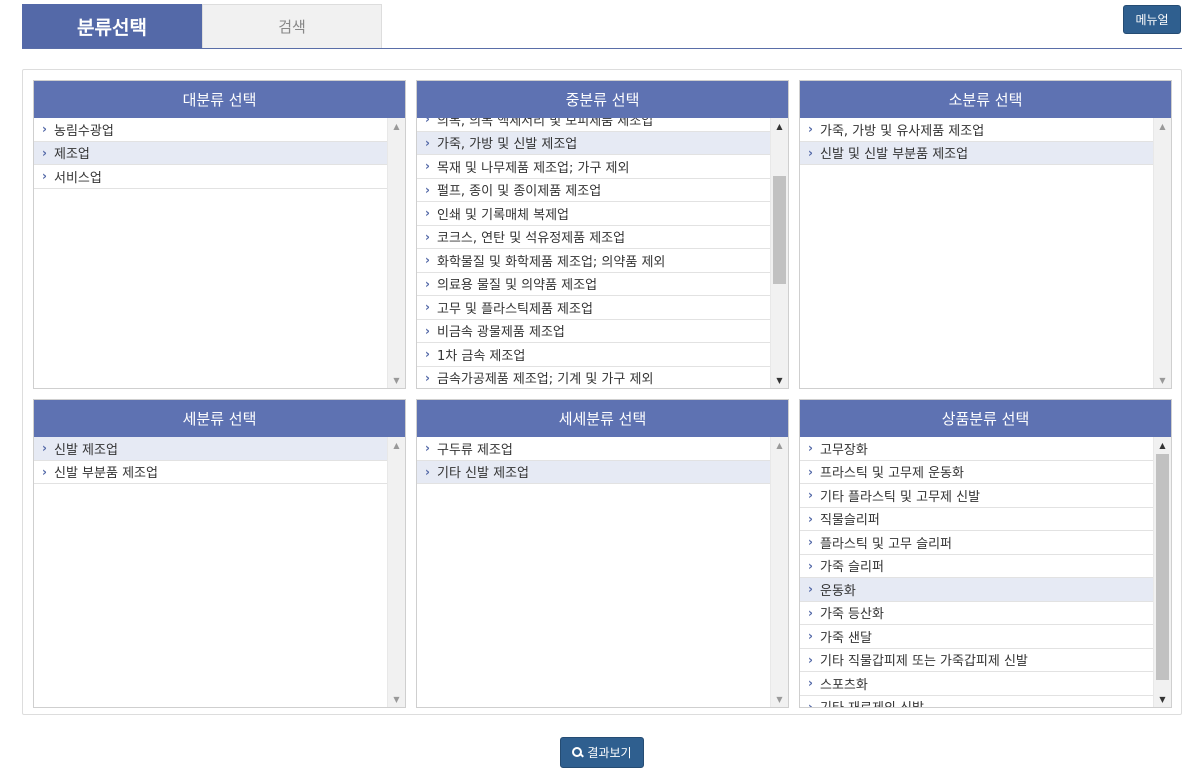 Image resolution: width=1203 pixels, height=780 pixels. I want to click on list-item-label: 신발 부분품 제조업, so click(106, 474).